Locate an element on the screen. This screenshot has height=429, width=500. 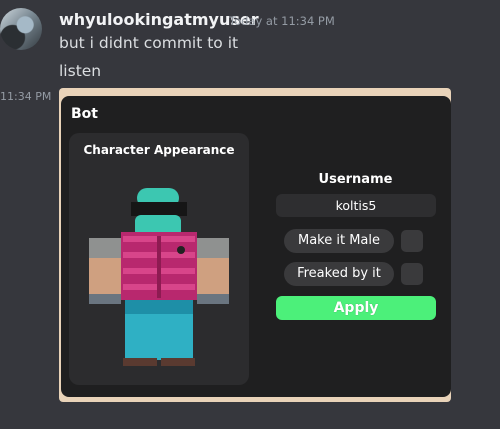
message-side-timestamp: 11:34 PM is located at coordinates (26, 96).